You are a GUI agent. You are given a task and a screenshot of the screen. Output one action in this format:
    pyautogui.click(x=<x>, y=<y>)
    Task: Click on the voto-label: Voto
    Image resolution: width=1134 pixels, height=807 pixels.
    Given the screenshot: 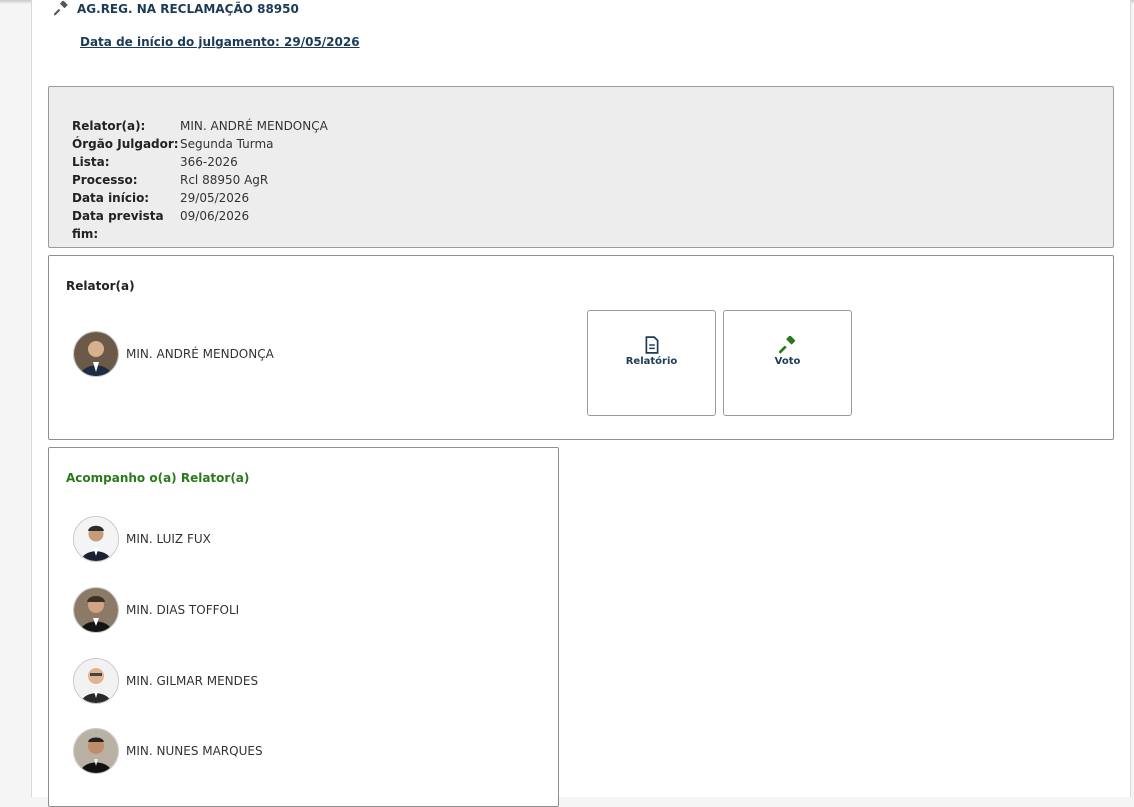 What is the action you would take?
    pyautogui.click(x=787, y=361)
    